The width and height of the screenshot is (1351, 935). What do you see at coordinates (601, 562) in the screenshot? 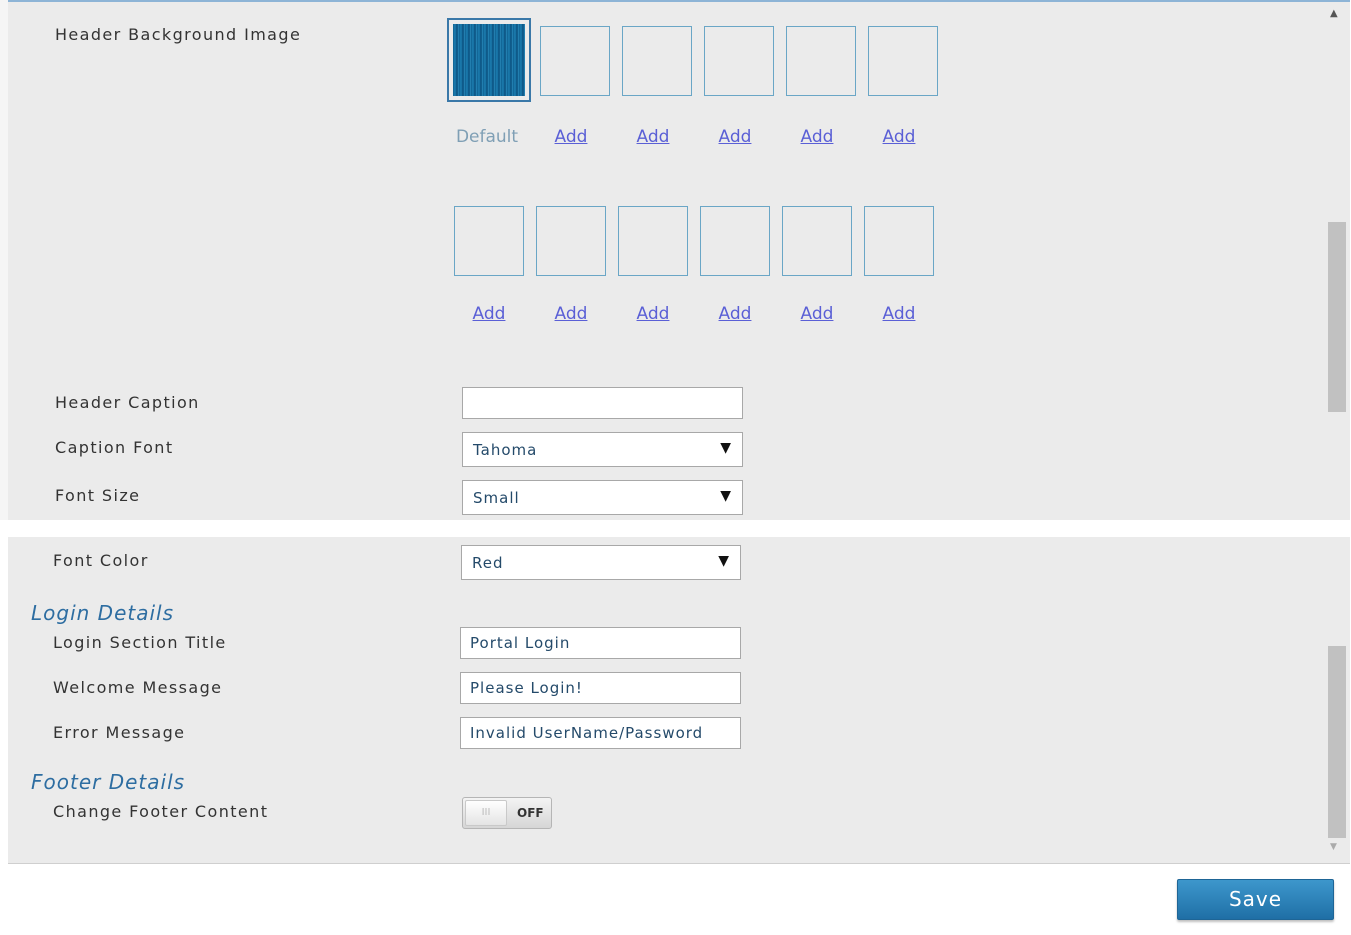
I see `font-color-select: Red ▼` at bounding box center [601, 562].